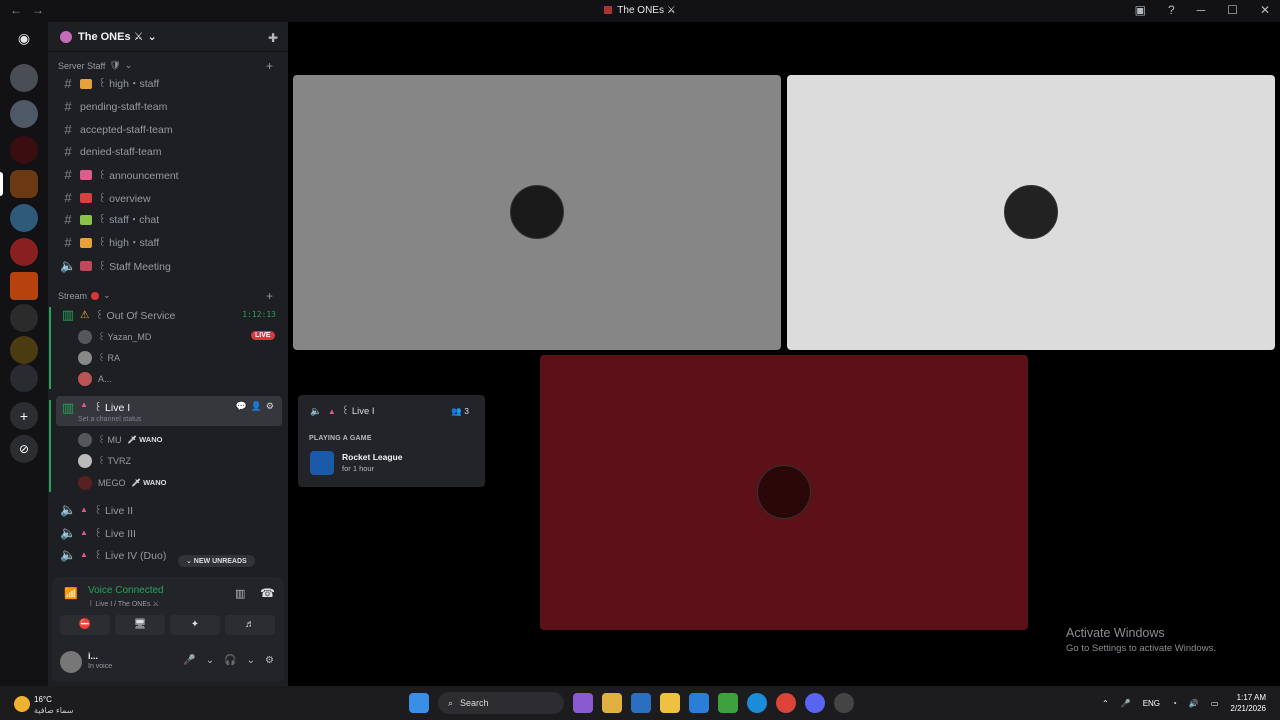 The width and height of the screenshot is (1280, 720). I want to click on disconnect-icon: ☎, so click(267, 593).